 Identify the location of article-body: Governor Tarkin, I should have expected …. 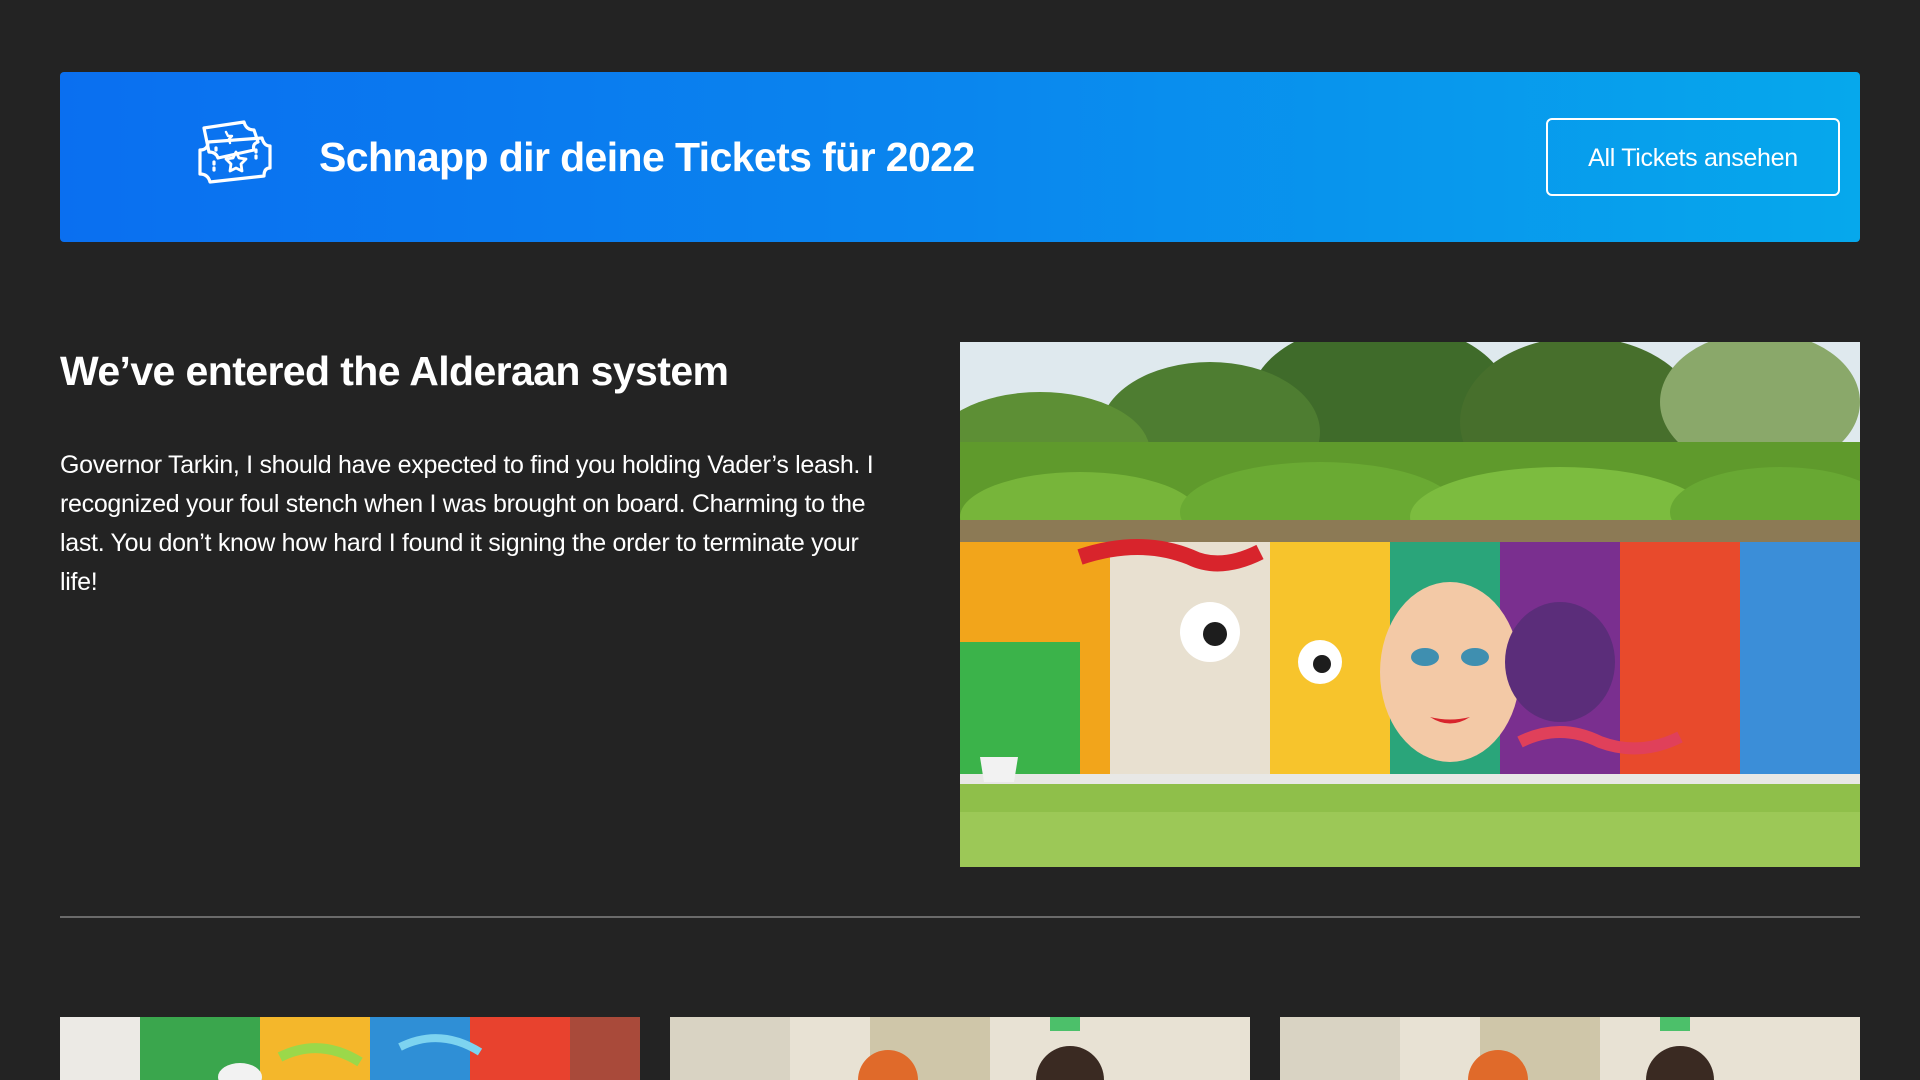
(467, 523).